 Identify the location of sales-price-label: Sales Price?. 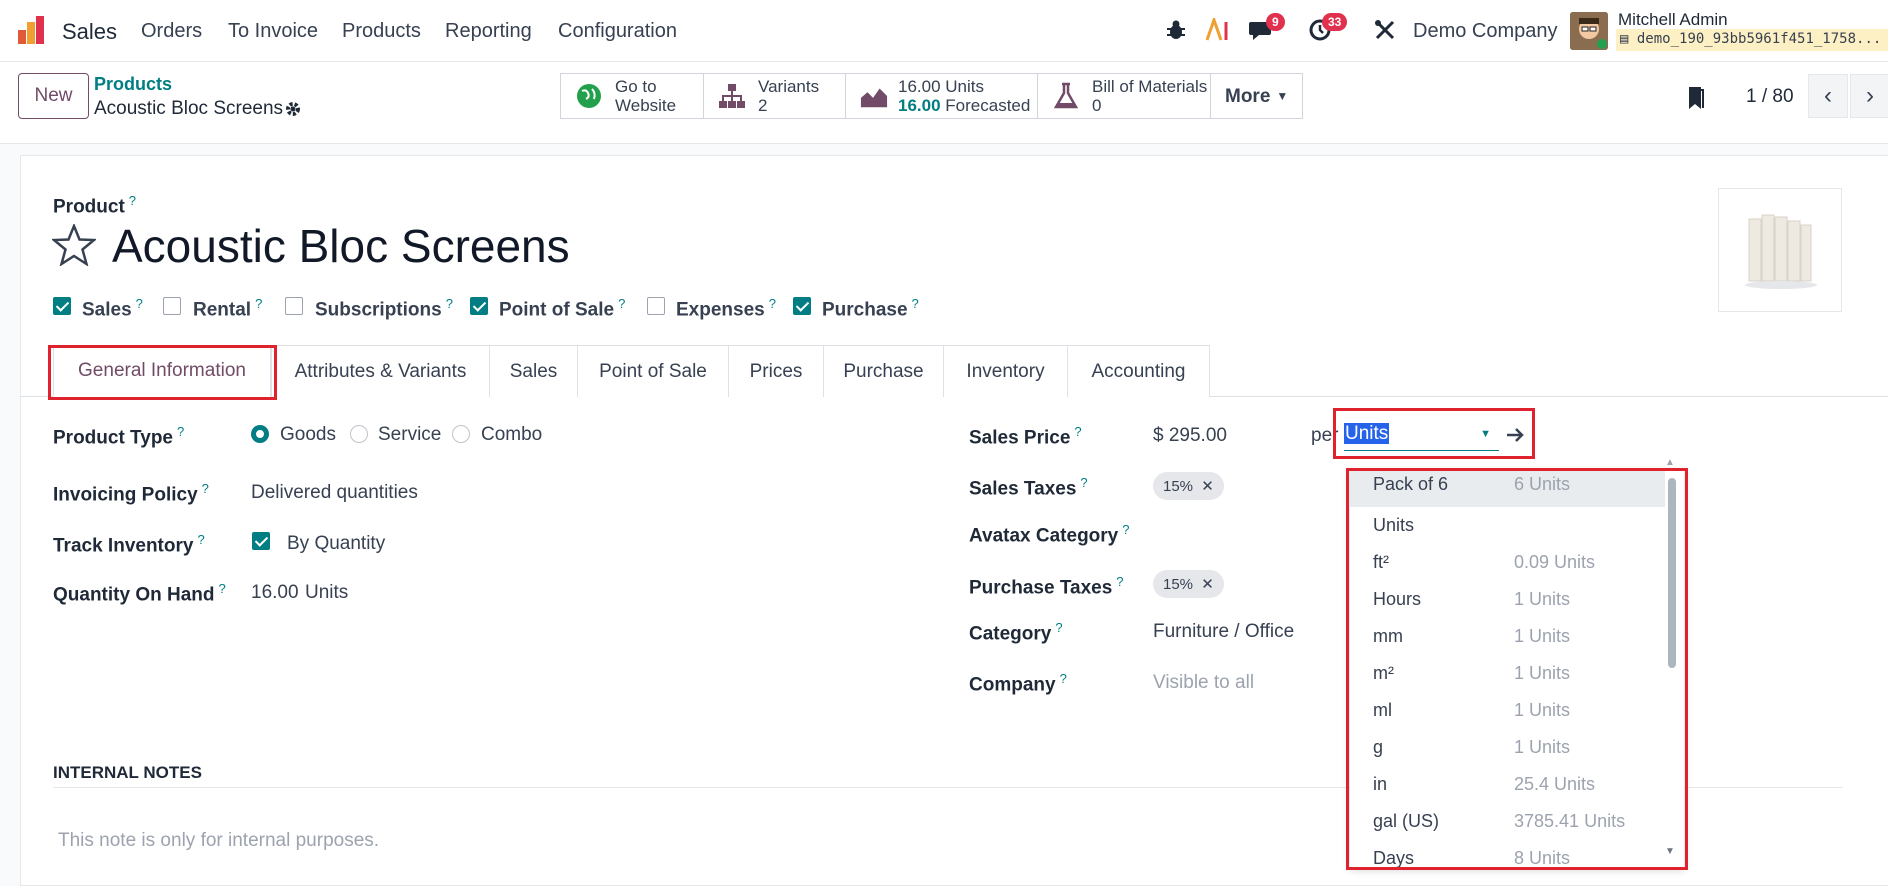
(1025, 436).